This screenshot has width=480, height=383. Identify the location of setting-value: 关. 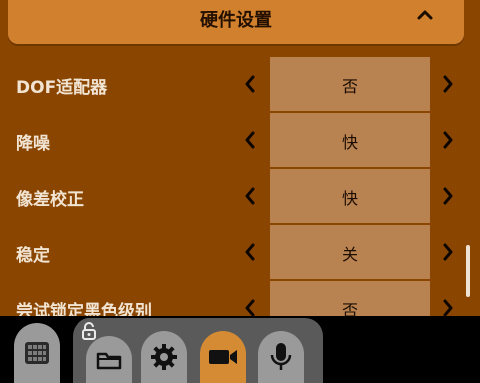
(349, 254).